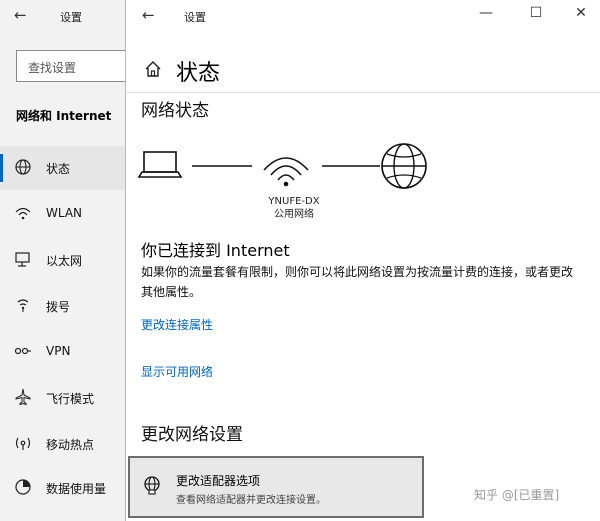 The image size is (600, 521). Describe the element at coordinates (52, 68) in the screenshot. I see `search-placeholder: 查找设置` at that location.